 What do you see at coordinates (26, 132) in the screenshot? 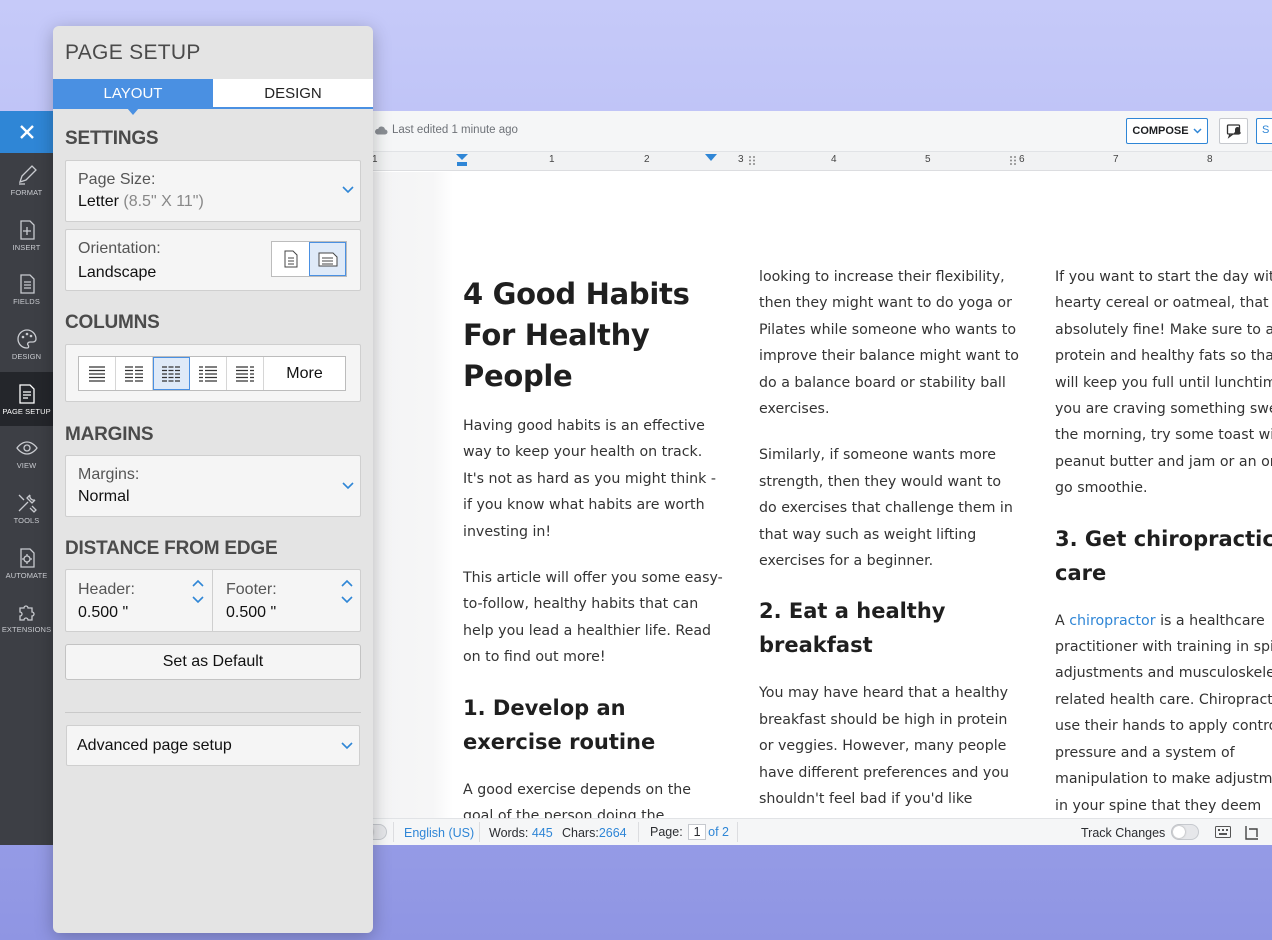
I see `close-panel-button` at bounding box center [26, 132].